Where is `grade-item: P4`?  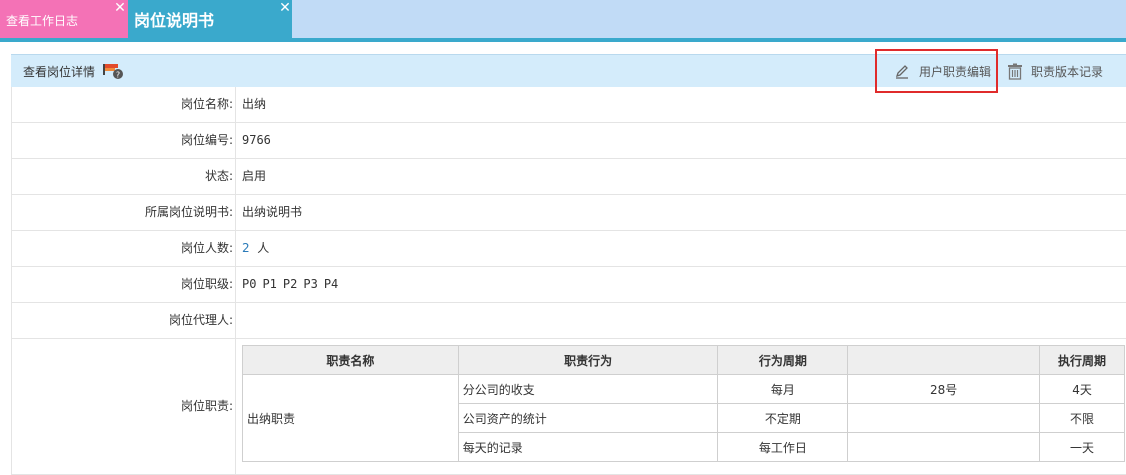
grade-item: P4 is located at coordinates (331, 284).